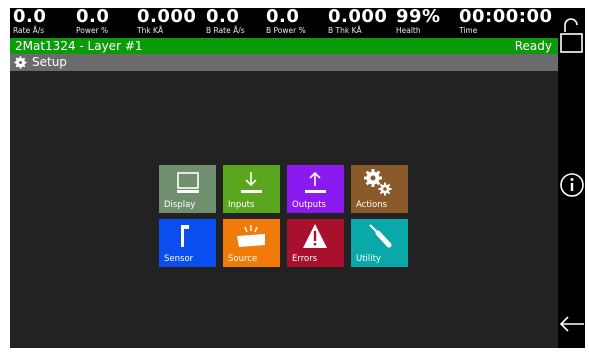 The height and width of the screenshot is (356, 589). I want to click on rate-readout: 0.0 Rate Å/s, so click(30, 21).